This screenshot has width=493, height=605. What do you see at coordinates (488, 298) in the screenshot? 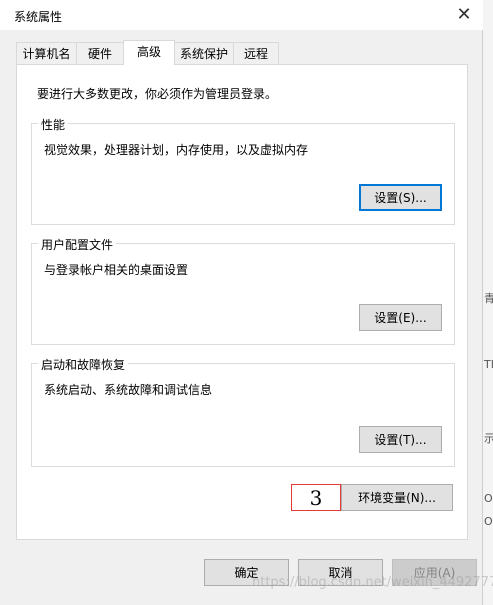
I see `background-text-fragment: 青` at bounding box center [488, 298].